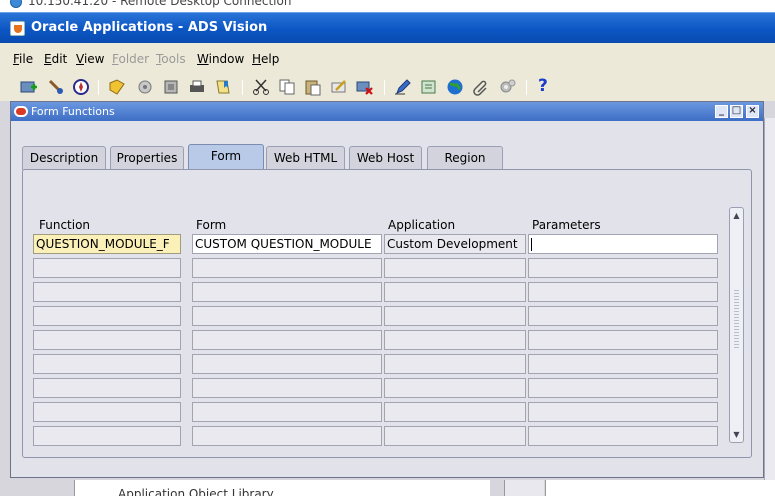 The image size is (775, 496). Describe the element at coordinates (55, 59) in the screenshot. I see `menu-edit: Edit` at that location.